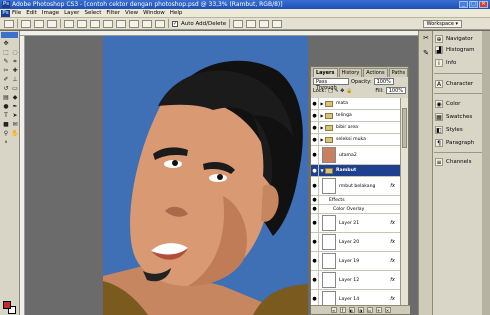  What do you see at coordinates (251, 23) in the screenshot?
I see `path-subtract-button` at bounding box center [251, 23].